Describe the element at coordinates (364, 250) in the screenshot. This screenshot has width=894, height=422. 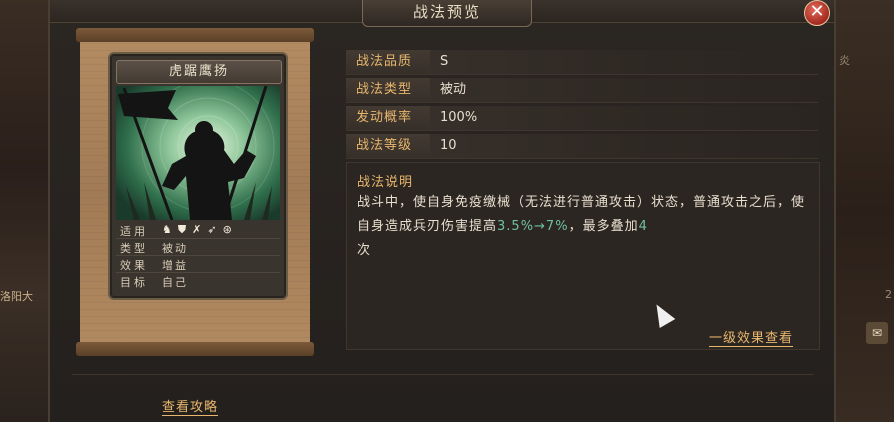
I see `description-text-end: 次` at that location.